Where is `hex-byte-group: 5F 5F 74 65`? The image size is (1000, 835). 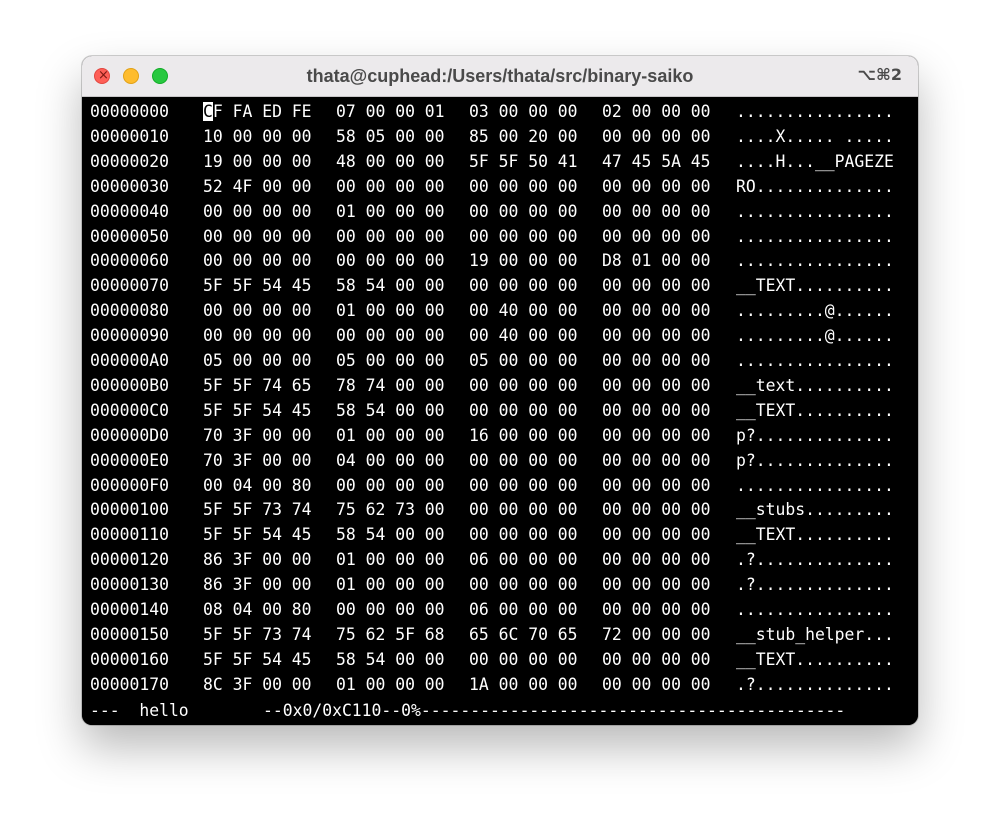 hex-byte-group: 5F 5F 74 65 is located at coordinates (257, 385).